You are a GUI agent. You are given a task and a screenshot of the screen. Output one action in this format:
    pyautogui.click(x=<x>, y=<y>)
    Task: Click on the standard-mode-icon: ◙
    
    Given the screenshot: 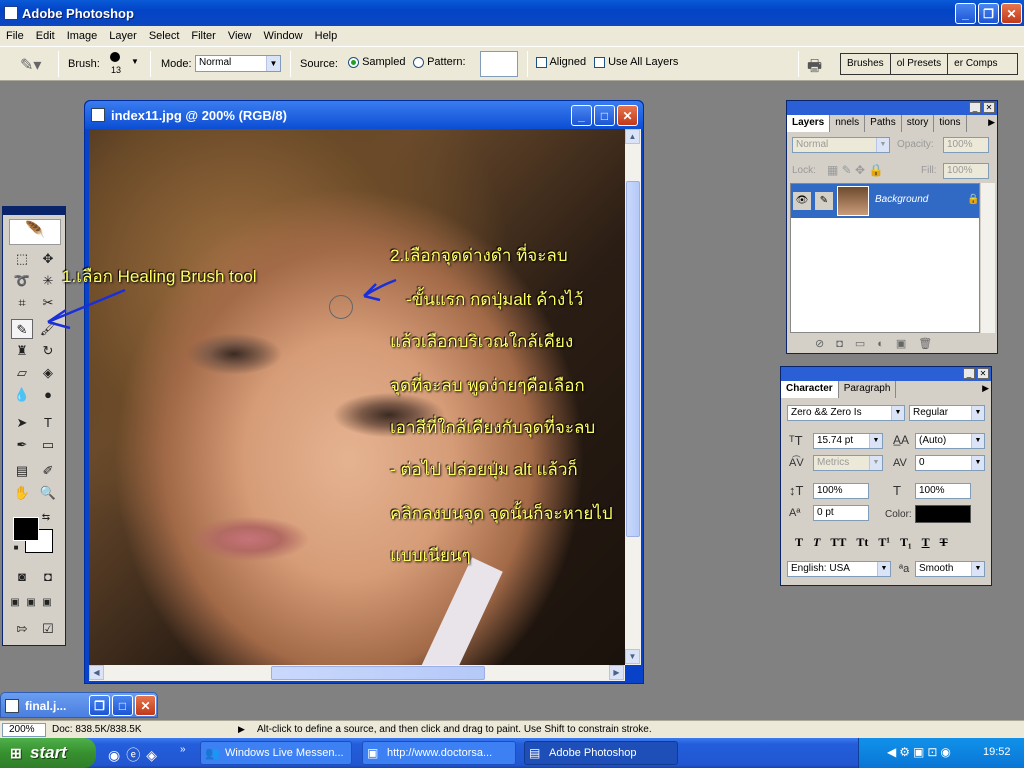 What is the action you would take?
    pyautogui.click(x=22, y=577)
    